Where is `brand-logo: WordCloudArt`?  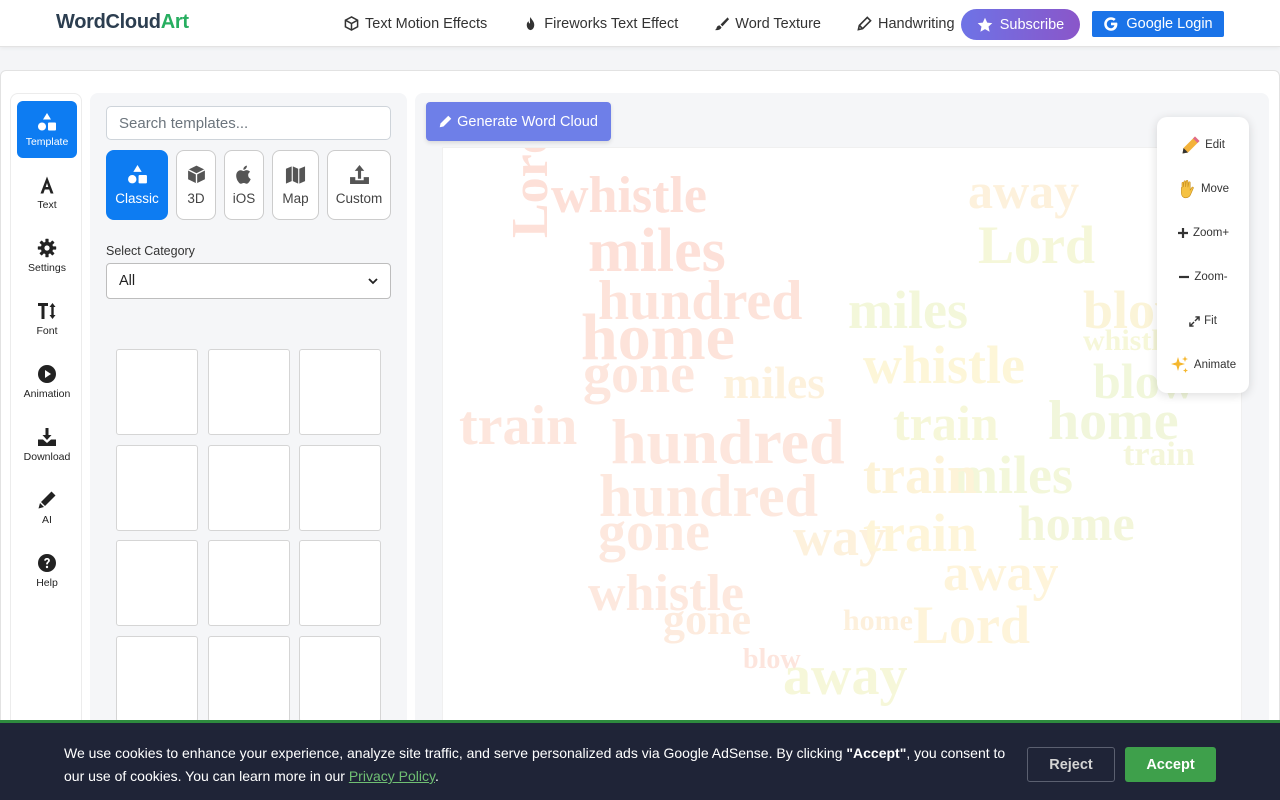
brand-logo: WordCloudArt is located at coordinates (122, 22).